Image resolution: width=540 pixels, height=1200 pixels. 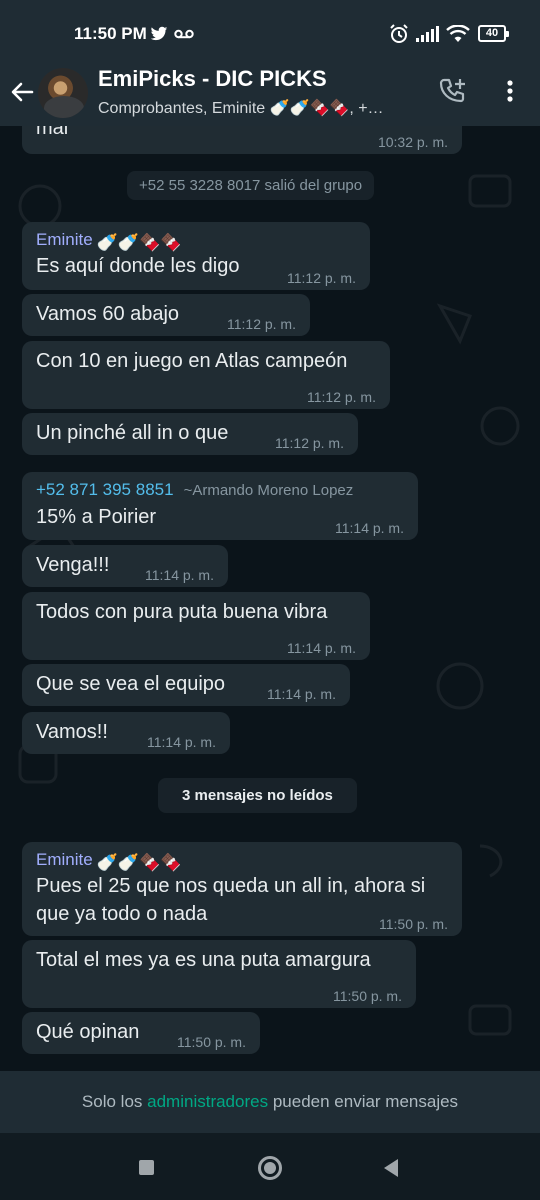 What do you see at coordinates (96, 517) in the screenshot?
I see `message-text: 15% a Poirier` at bounding box center [96, 517].